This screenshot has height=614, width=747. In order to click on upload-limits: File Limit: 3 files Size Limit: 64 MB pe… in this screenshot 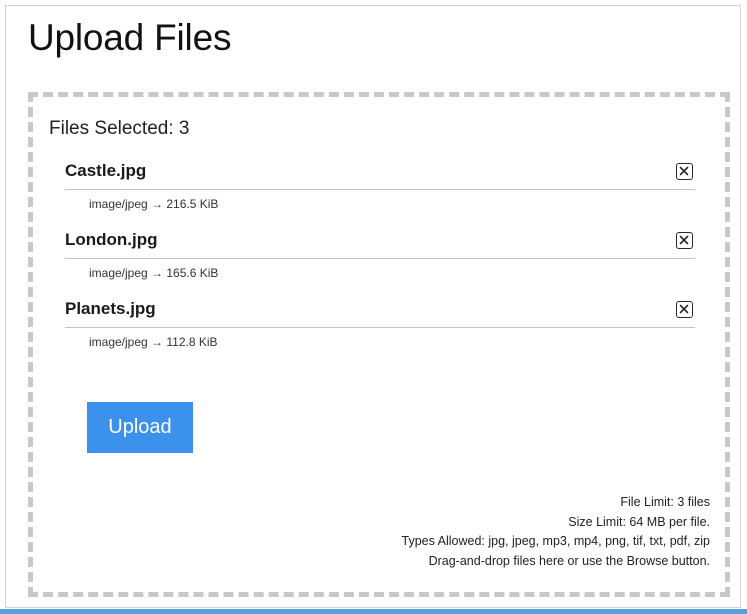, I will do `click(556, 532)`.